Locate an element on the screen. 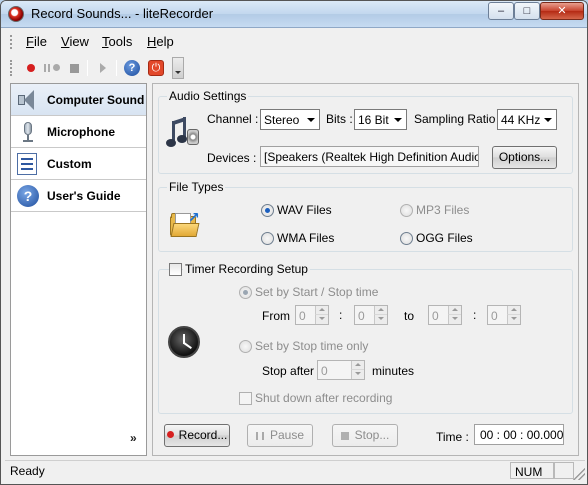  file-types-title: File Types is located at coordinates (196, 187).